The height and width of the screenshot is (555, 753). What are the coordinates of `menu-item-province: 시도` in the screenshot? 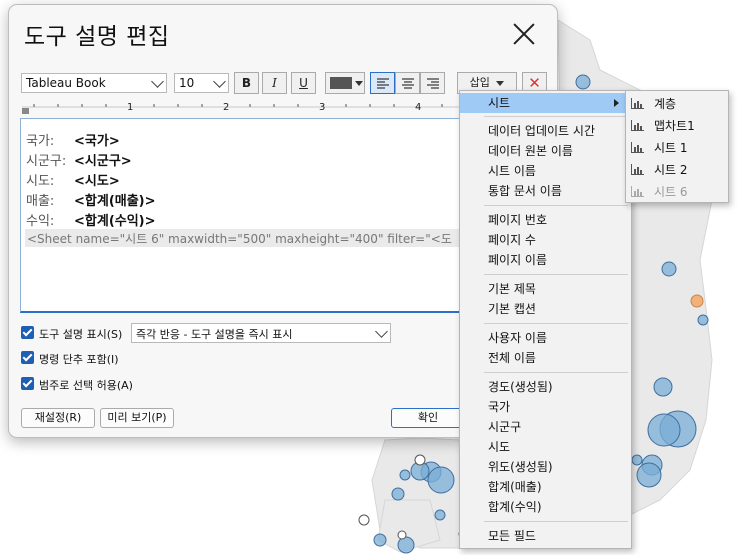 It's located at (545, 447).